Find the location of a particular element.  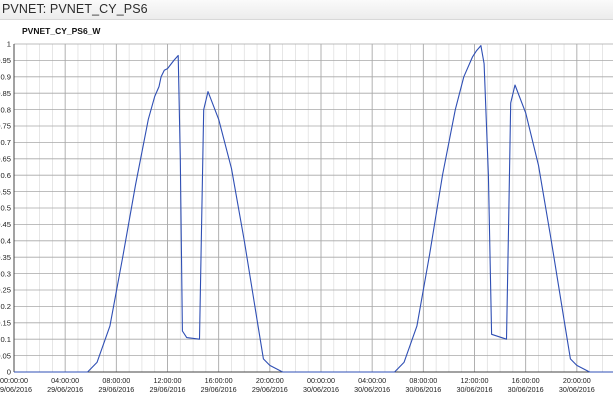

y-tick-label: 0.3 is located at coordinates (5, 273).